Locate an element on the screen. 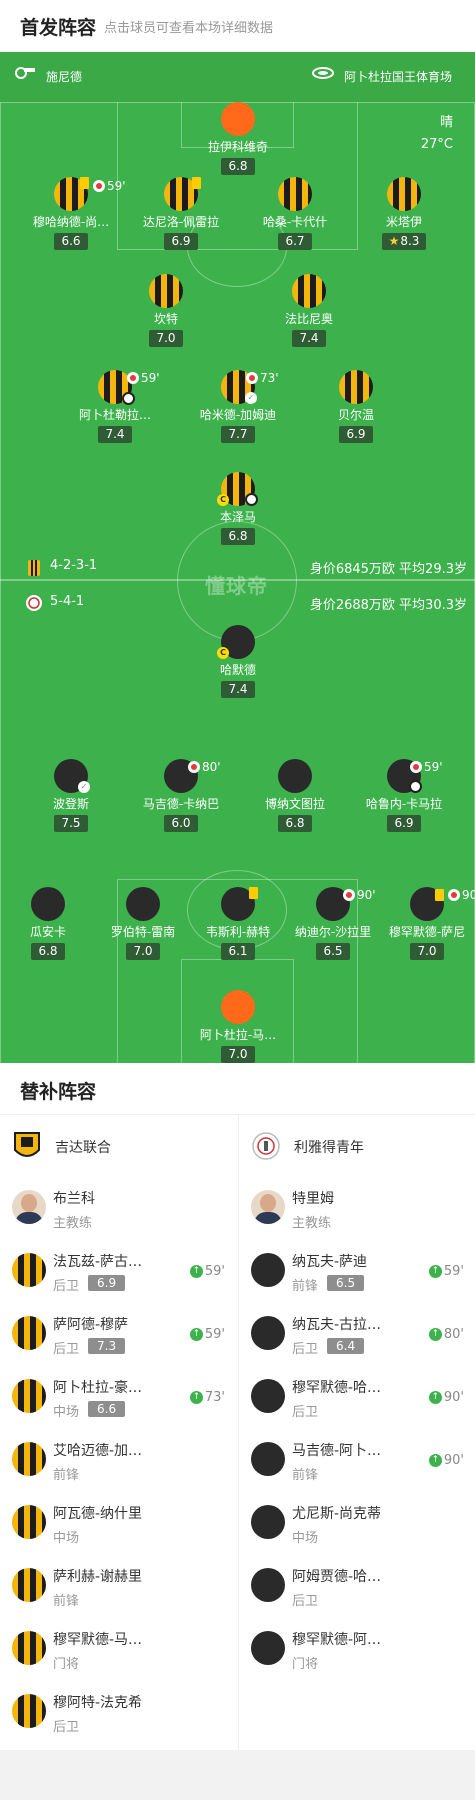  player-rating: 7.3 is located at coordinates (107, 1346).